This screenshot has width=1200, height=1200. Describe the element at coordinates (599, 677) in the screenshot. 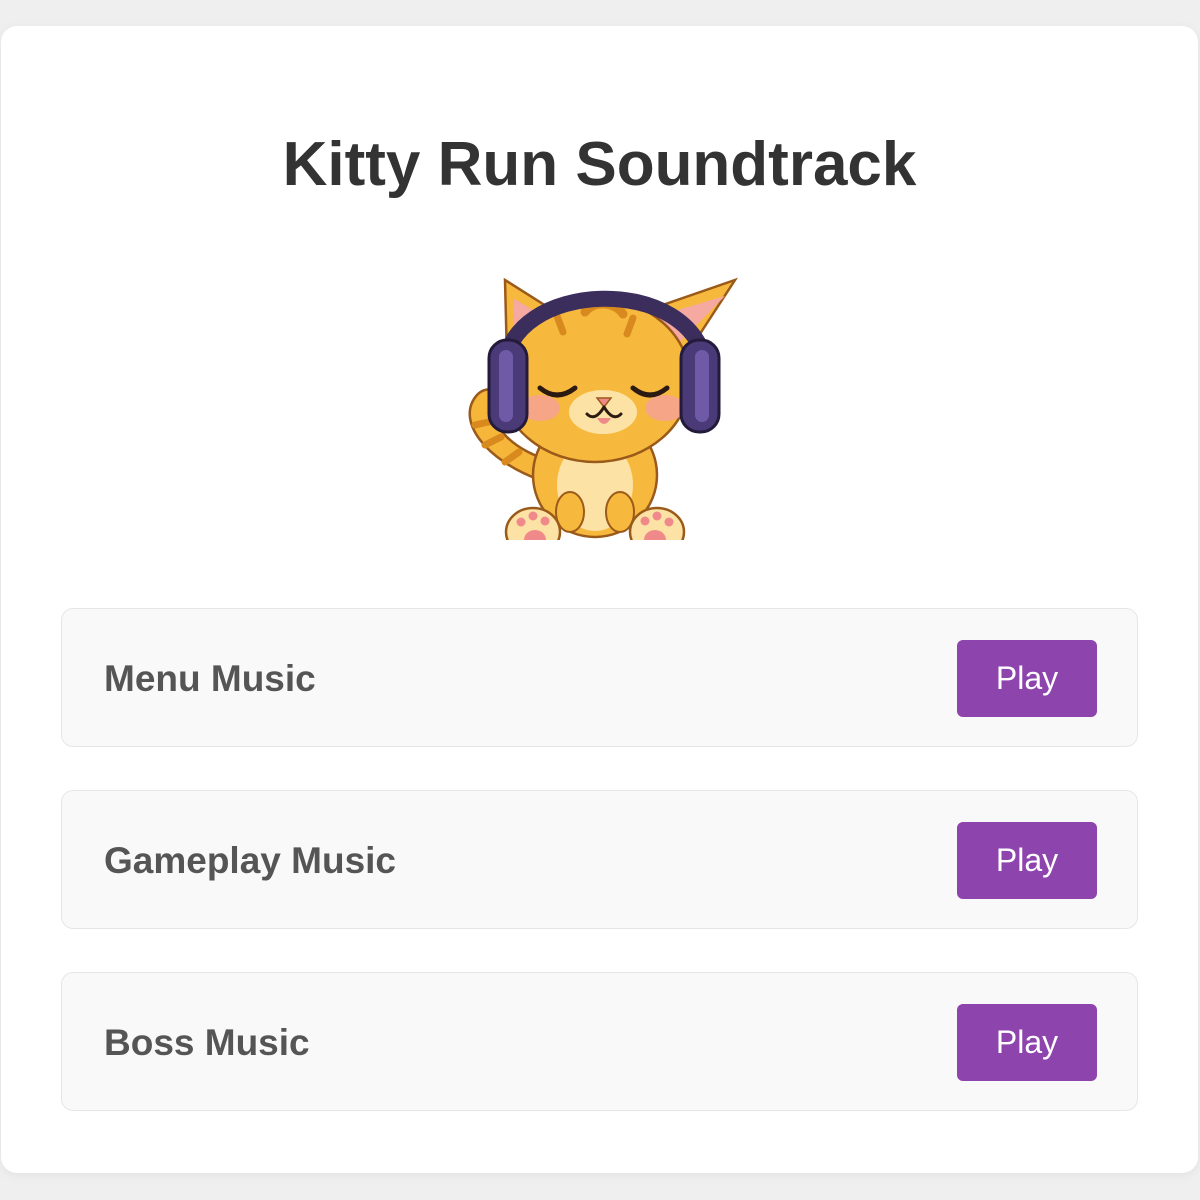

I see `track-row-menu-music: Menu Music Play` at that location.